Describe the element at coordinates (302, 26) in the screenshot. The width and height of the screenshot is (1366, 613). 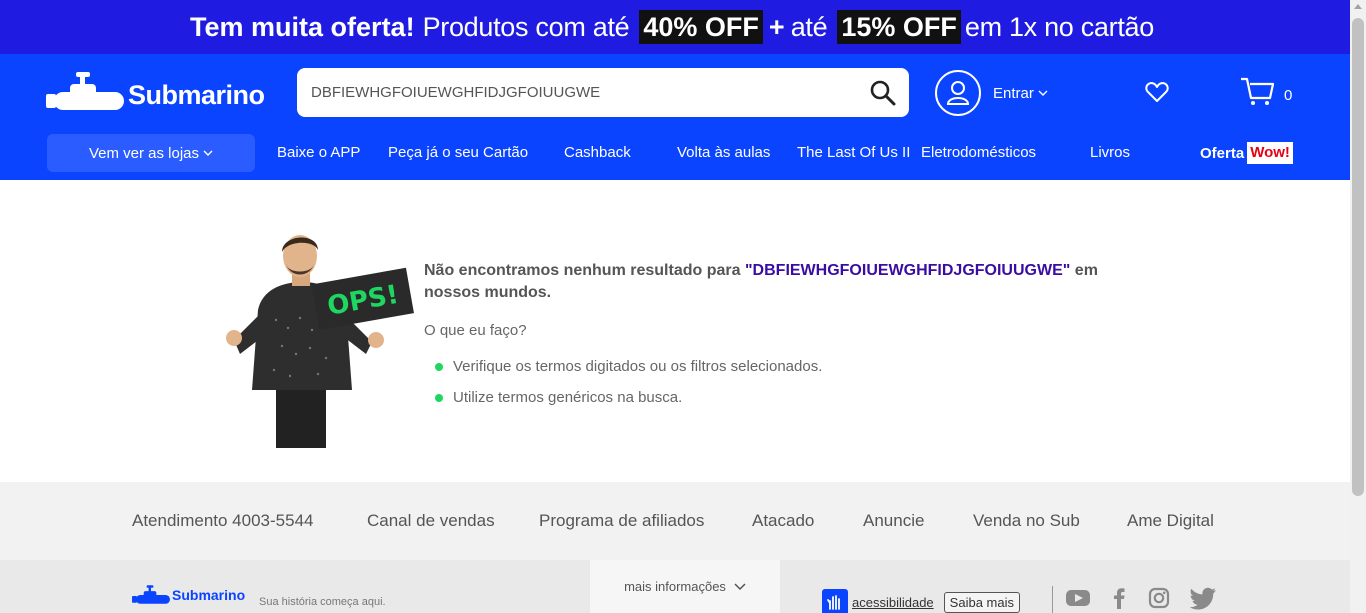
I see `promo-headline: Tem muita oferta!` at that location.